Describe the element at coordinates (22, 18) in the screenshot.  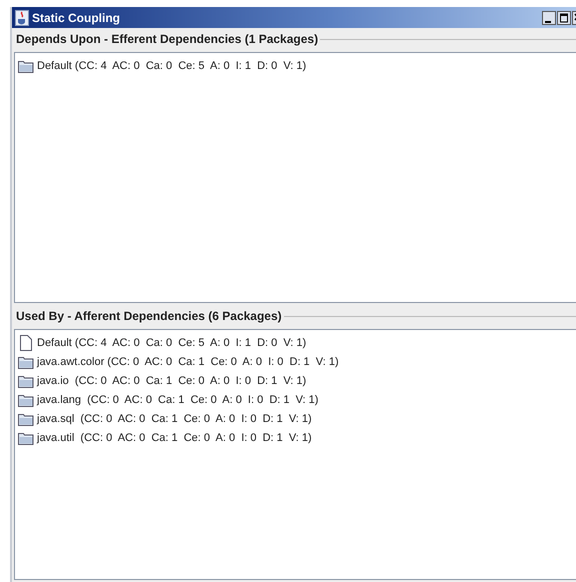
I see `cup-icon` at that location.